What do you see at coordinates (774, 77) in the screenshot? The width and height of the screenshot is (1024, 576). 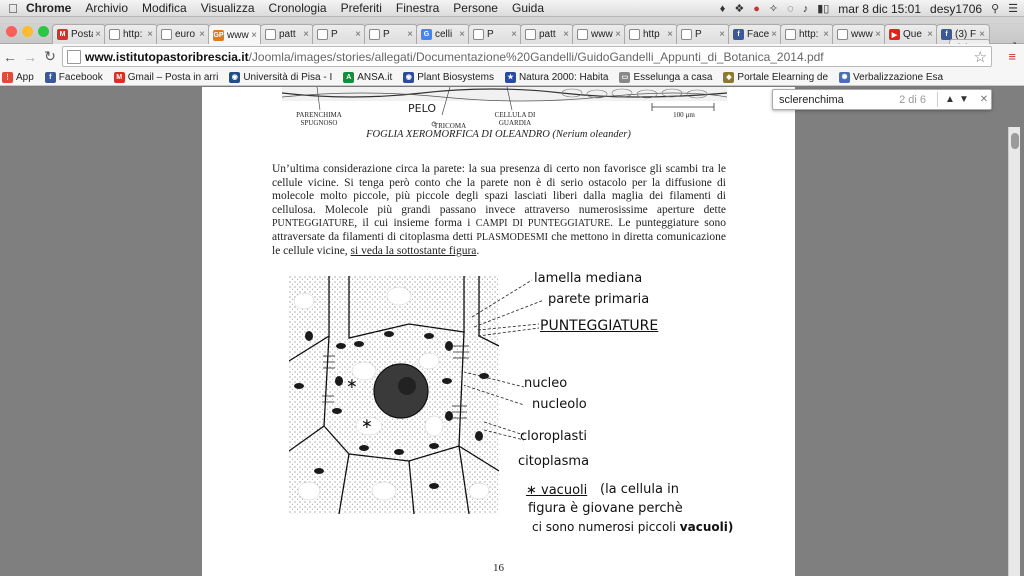 I see `bookmark-item: ◆ Portale Elearning de` at bounding box center [774, 77].